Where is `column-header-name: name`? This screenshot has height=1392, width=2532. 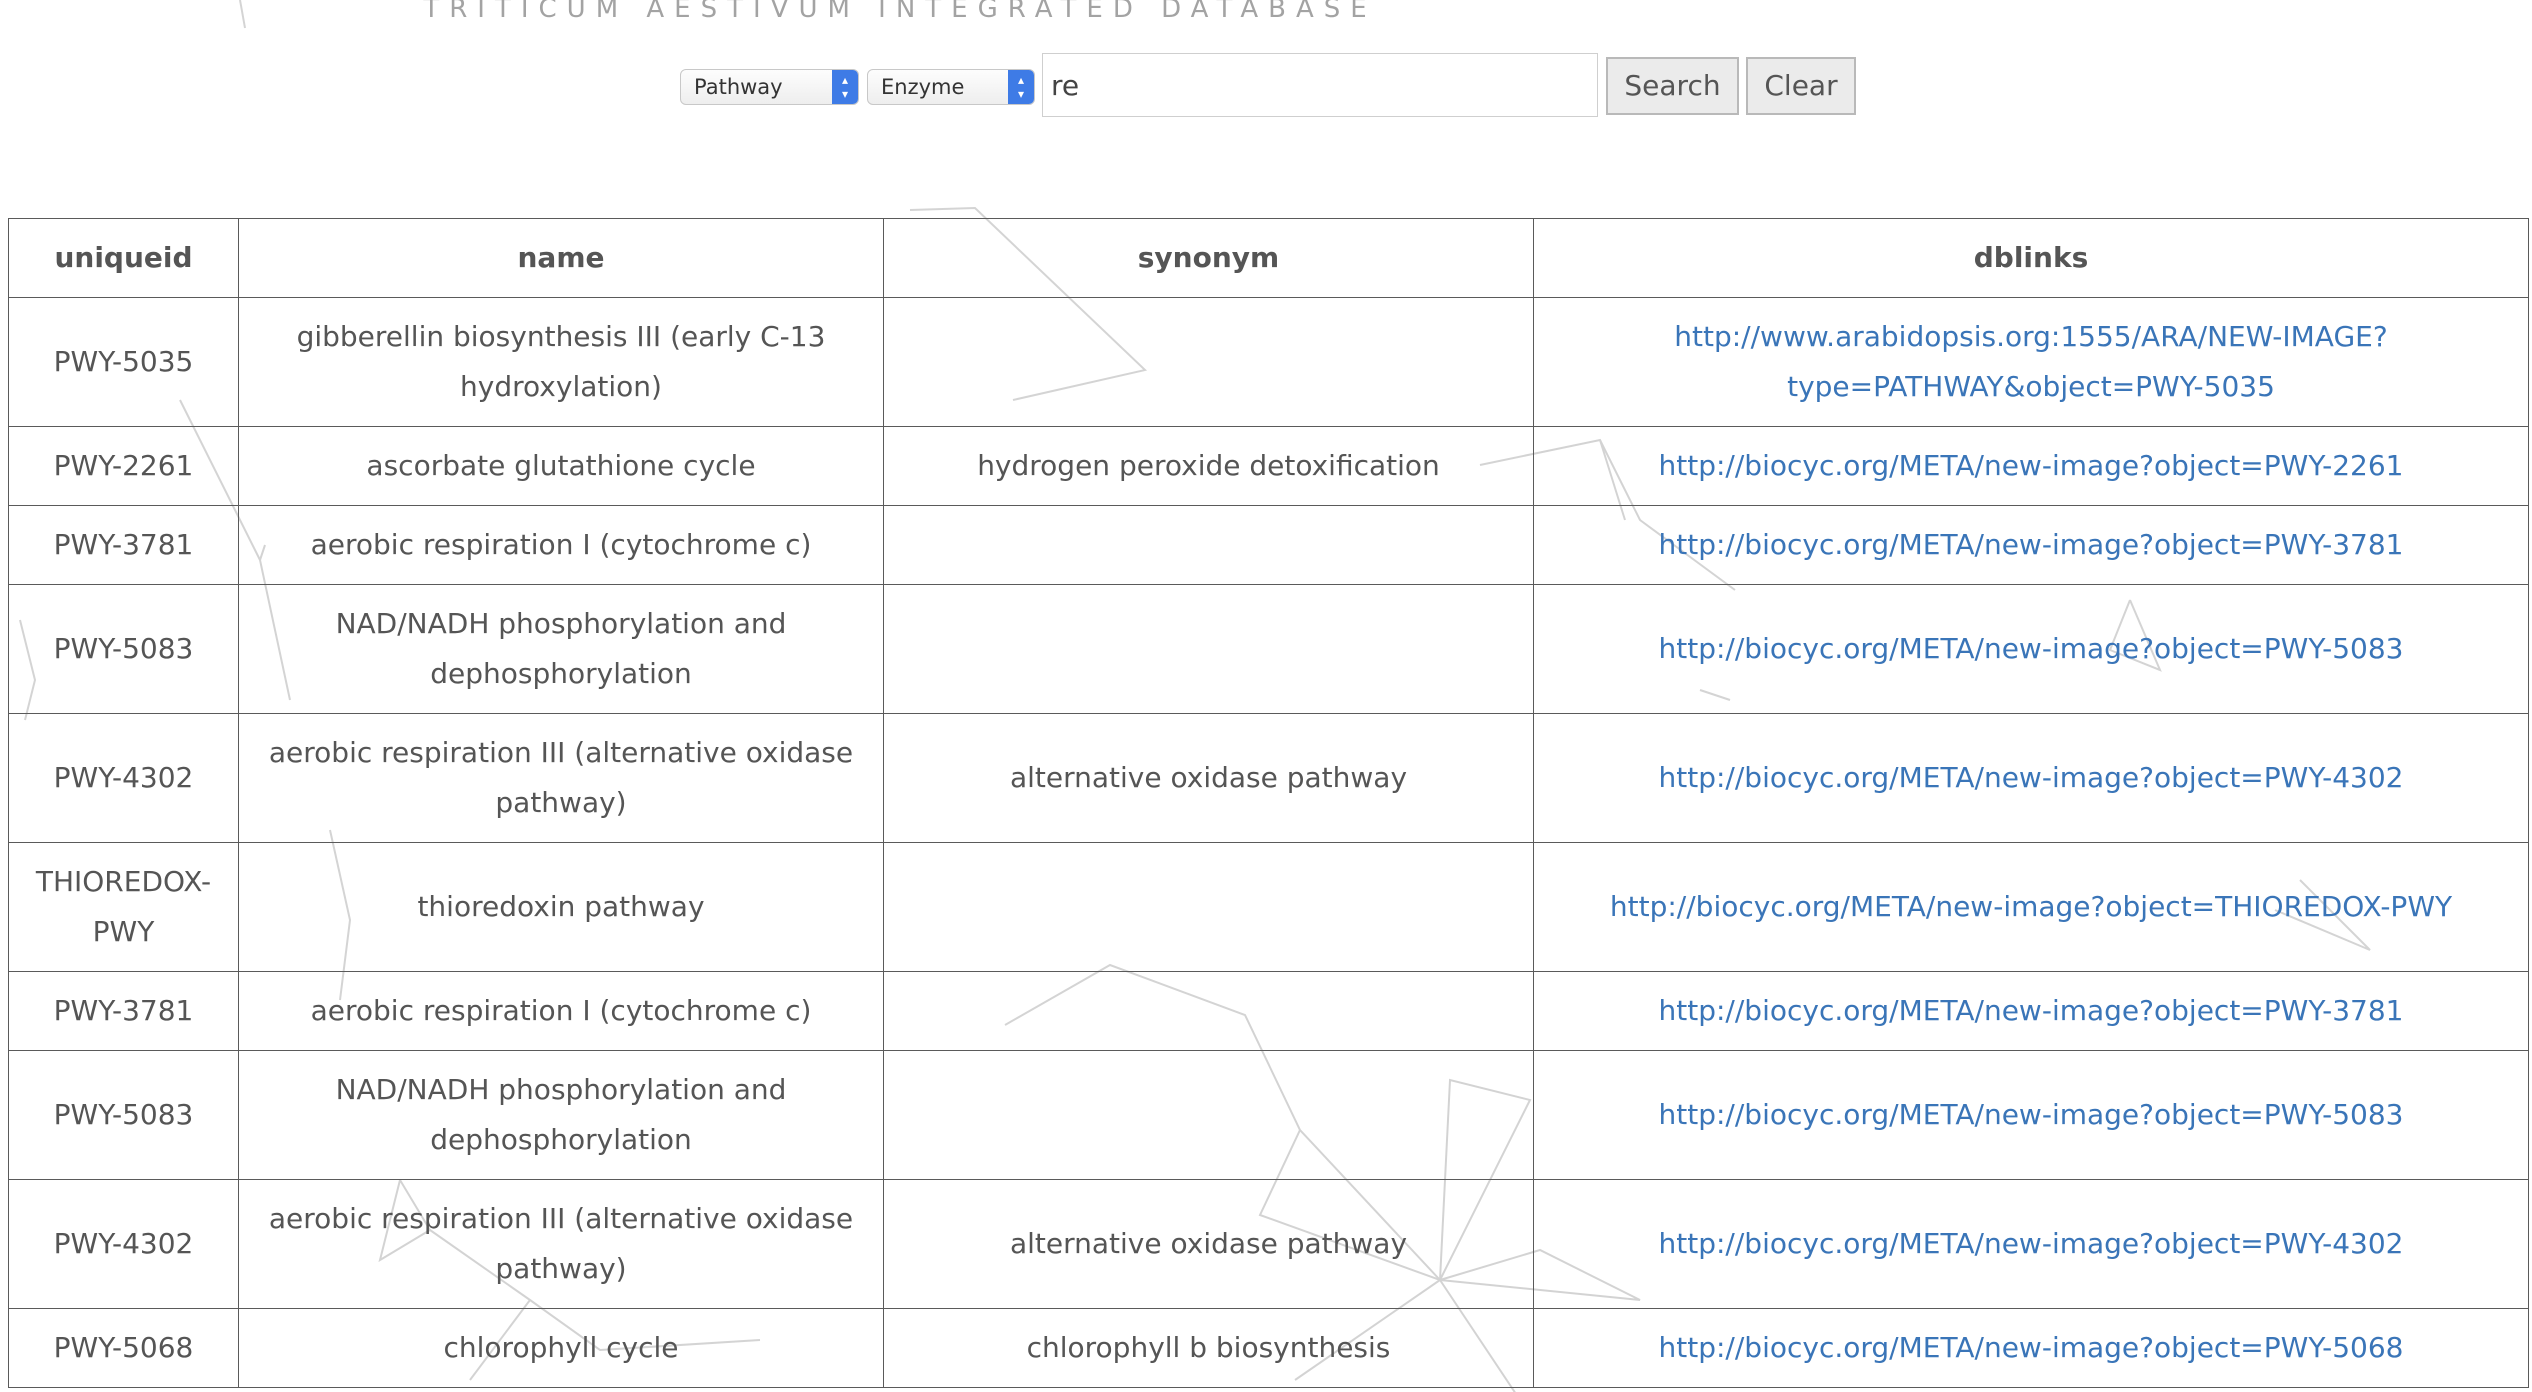 column-header-name: name is located at coordinates (561, 258).